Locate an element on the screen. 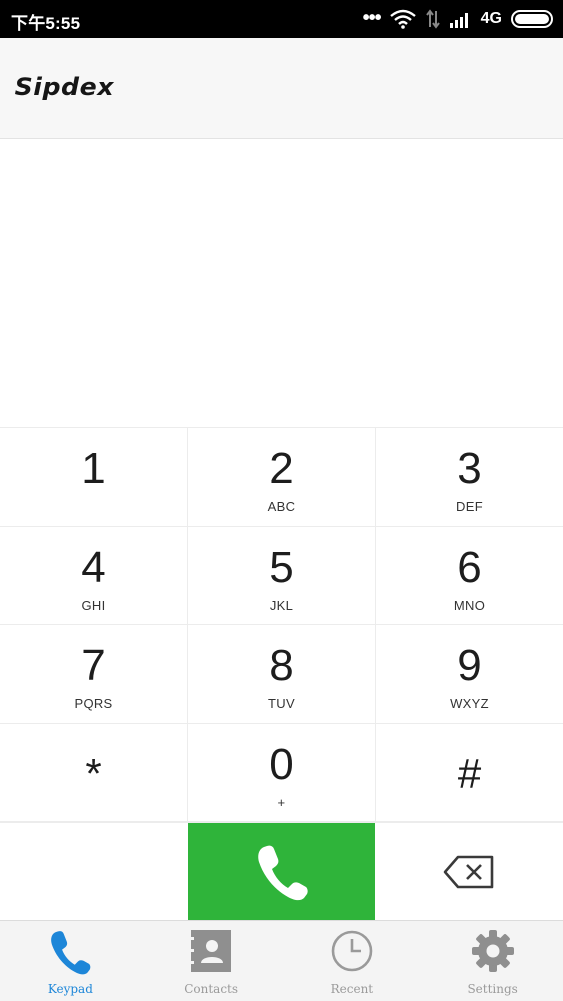 The height and width of the screenshot is (1001, 563). key-9: 9 WXYZ is located at coordinates (469, 674).